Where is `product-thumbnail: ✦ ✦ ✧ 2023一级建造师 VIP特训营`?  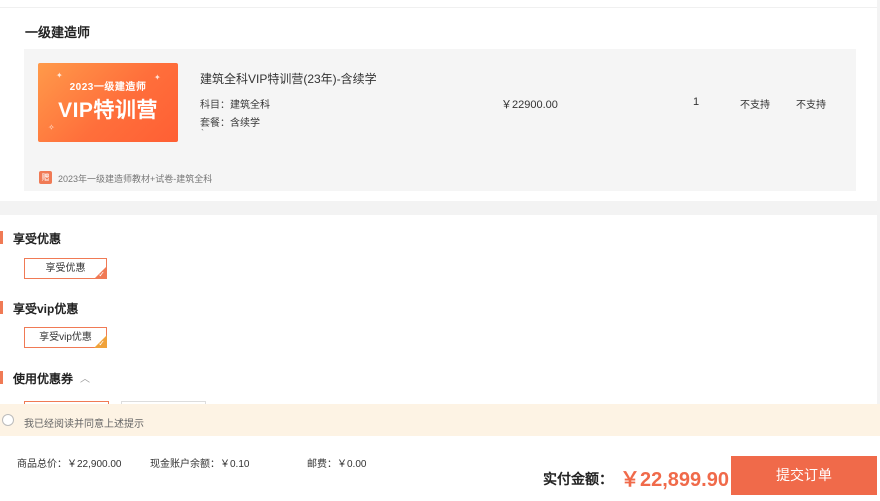 product-thumbnail: ✦ ✦ ✧ 2023一级建造师 VIP特训营 is located at coordinates (108, 102).